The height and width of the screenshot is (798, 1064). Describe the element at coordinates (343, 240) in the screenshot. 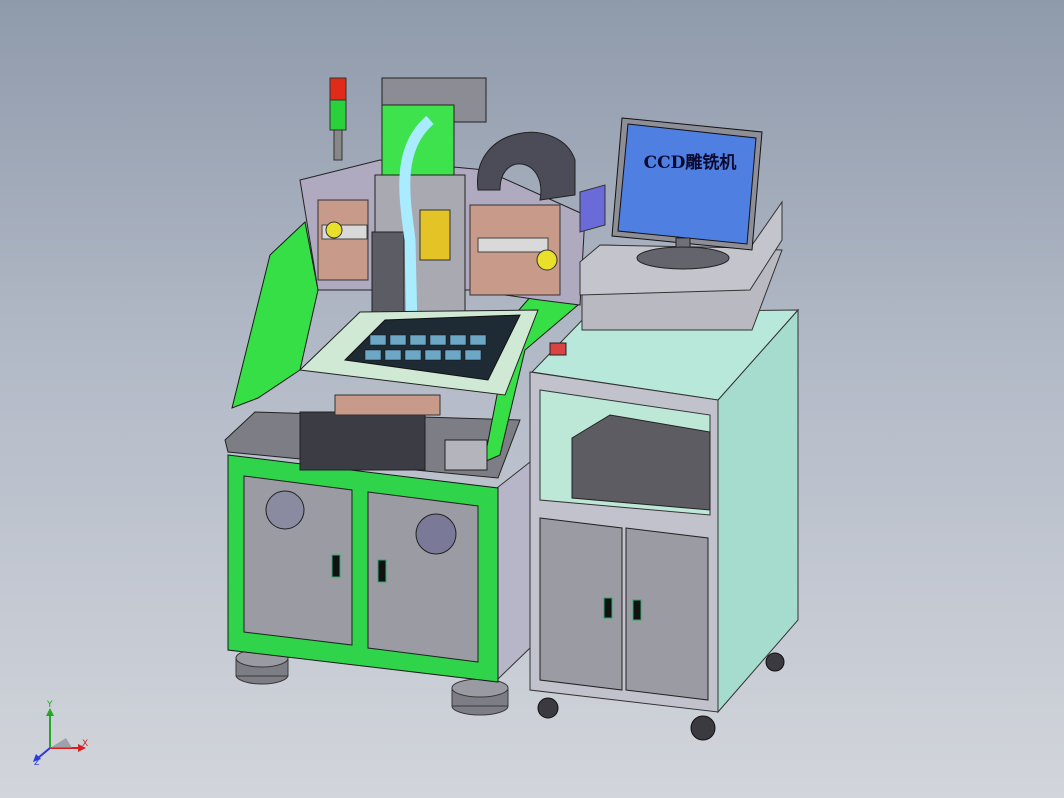

I see `x-axis-rail-left` at that location.